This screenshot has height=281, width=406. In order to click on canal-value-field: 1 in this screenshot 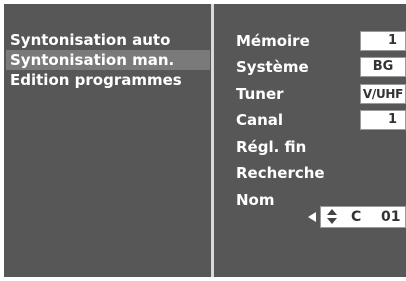, I will do `click(383, 120)`.